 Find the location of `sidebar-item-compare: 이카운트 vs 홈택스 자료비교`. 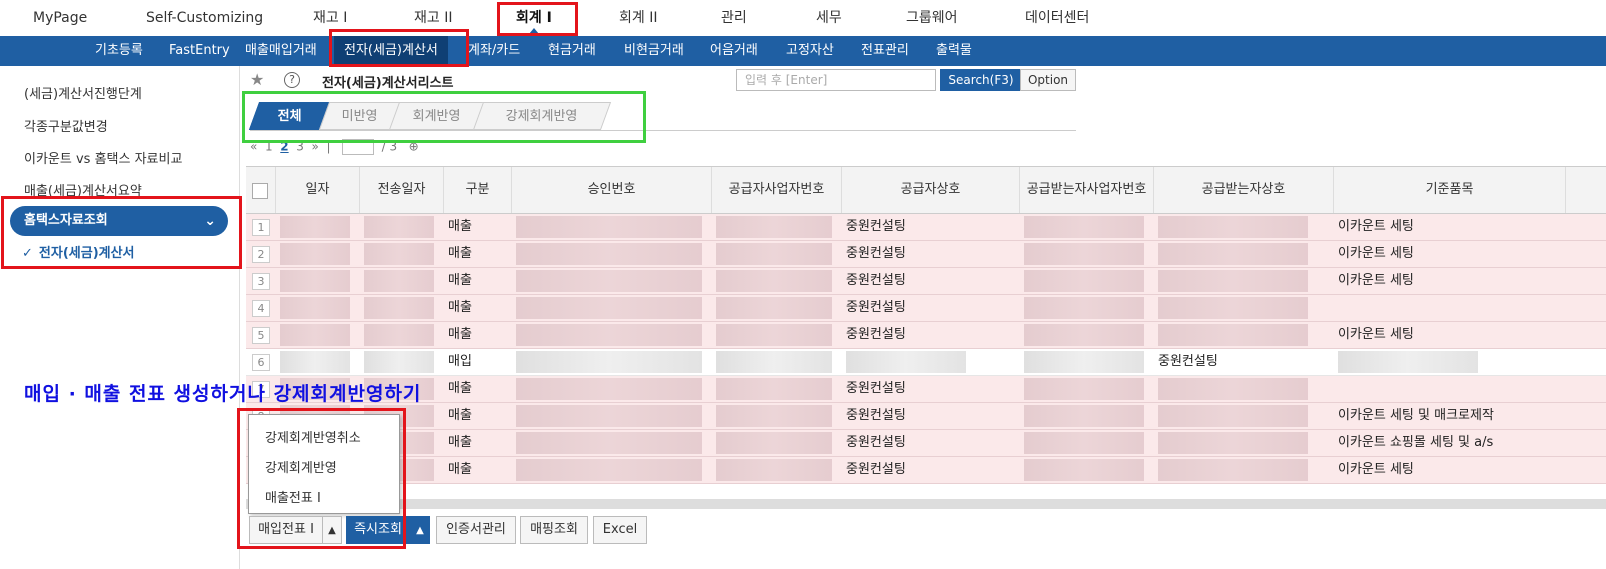

sidebar-item-compare: 이카운트 vs 홈택스 자료비교 is located at coordinates (103, 157).